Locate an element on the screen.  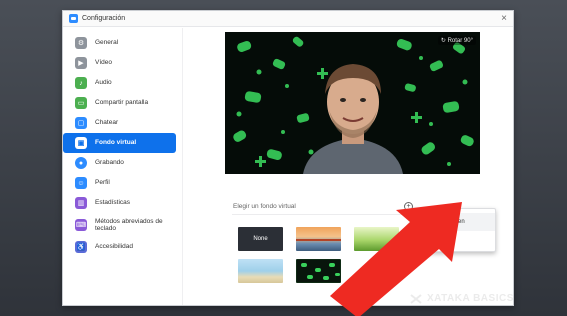
thumbnail-pattern is located at coordinates (320, 271).